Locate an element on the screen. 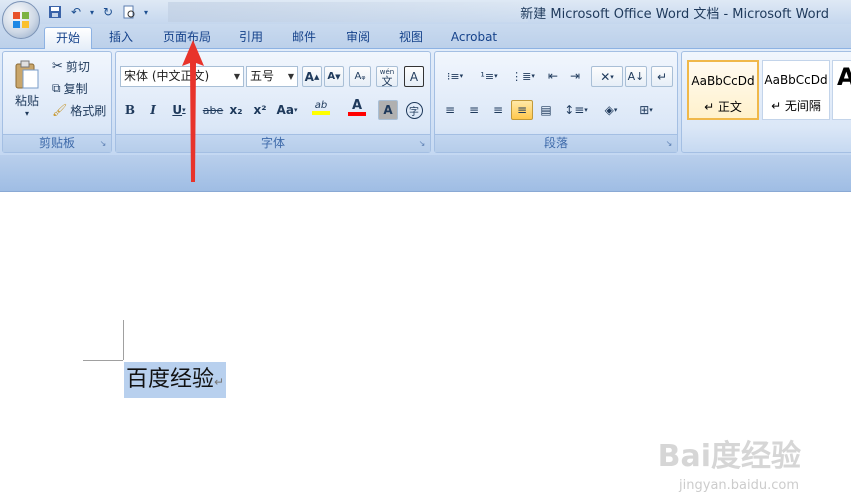  ruler-band is located at coordinates (425, 173).